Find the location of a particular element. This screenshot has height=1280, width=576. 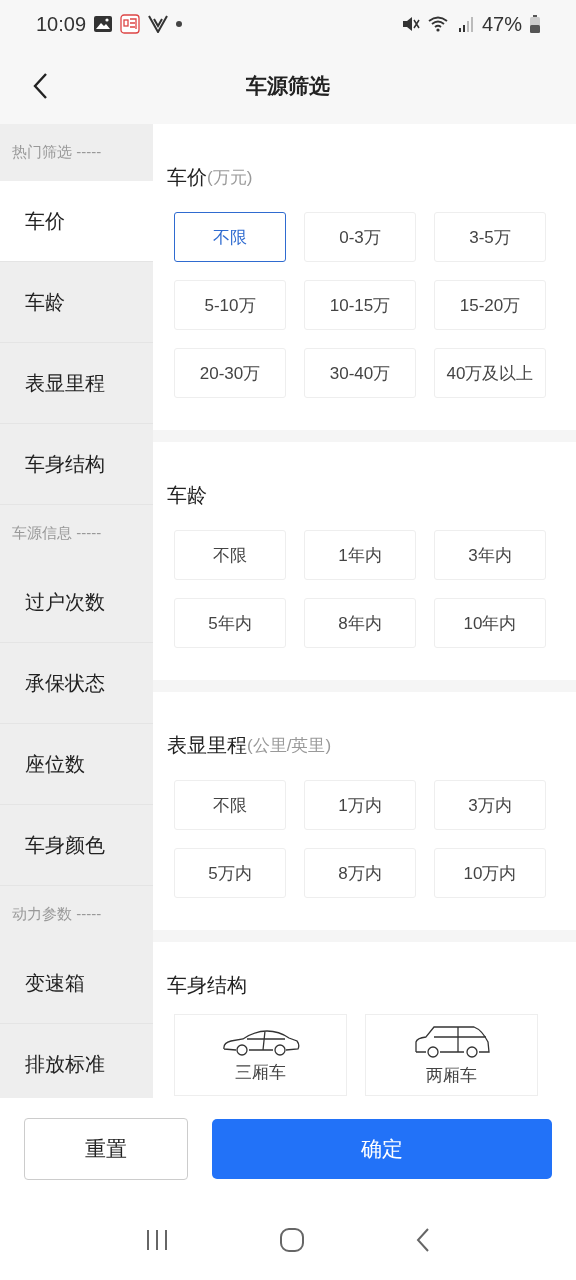

filter-option: 1万内 is located at coordinates (360, 805).